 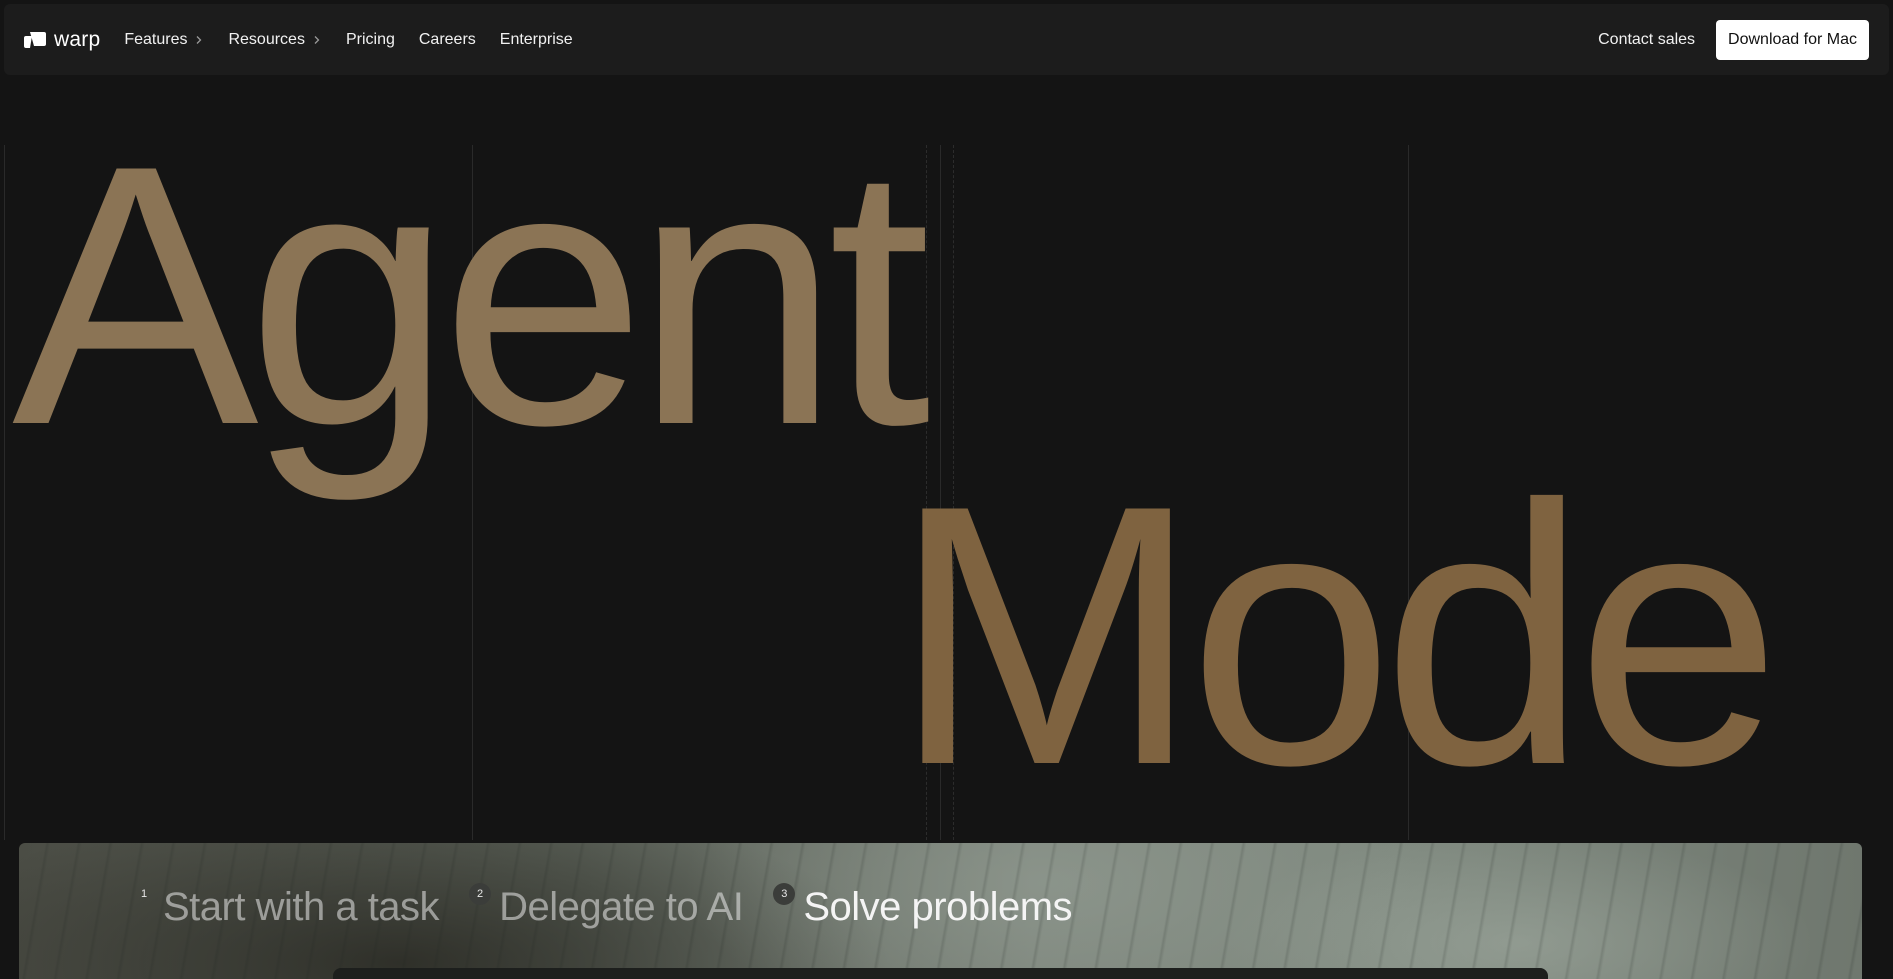 What do you see at coordinates (938, 907) in the screenshot?
I see `step-label: Solve problems` at bounding box center [938, 907].